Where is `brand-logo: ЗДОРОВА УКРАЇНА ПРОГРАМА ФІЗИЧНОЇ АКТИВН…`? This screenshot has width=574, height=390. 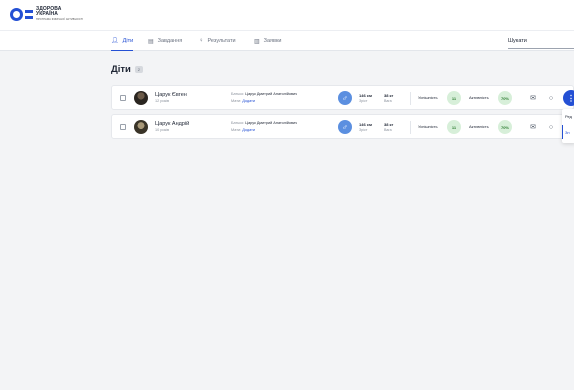
brand-logo: ЗДОРОВА УКРАЇНА ПРОГРАМА ФІЗИЧНОЇ АКТИВН… is located at coordinates (46, 14).